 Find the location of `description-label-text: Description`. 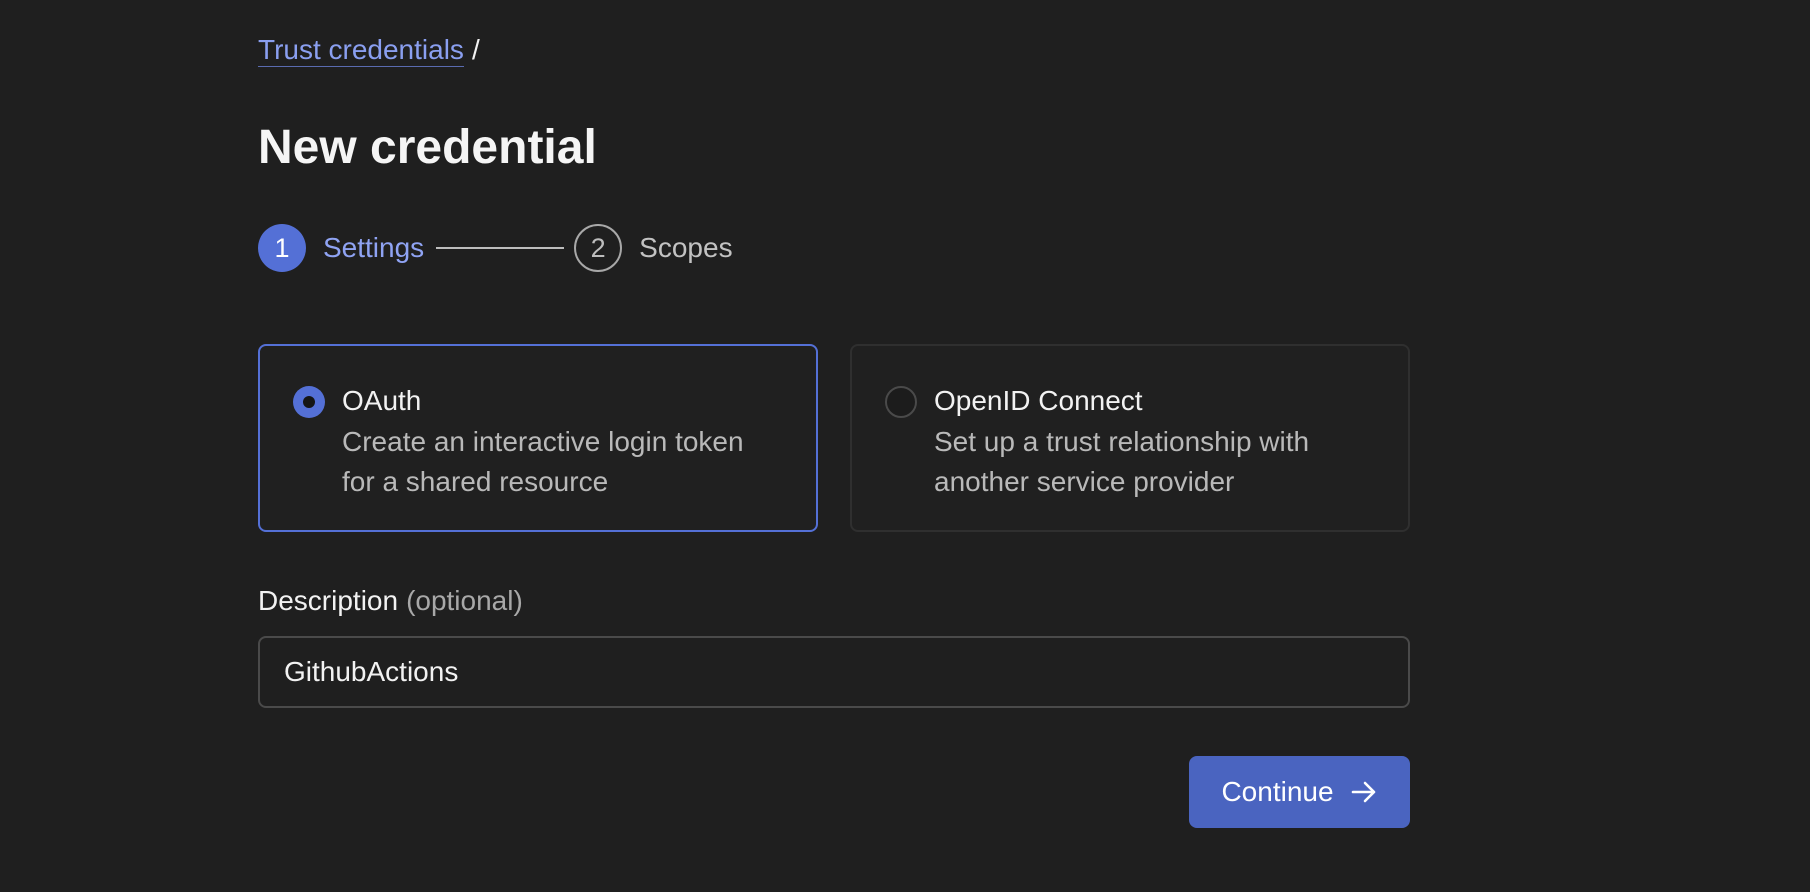

description-label-text: Description is located at coordinates (328, 600).